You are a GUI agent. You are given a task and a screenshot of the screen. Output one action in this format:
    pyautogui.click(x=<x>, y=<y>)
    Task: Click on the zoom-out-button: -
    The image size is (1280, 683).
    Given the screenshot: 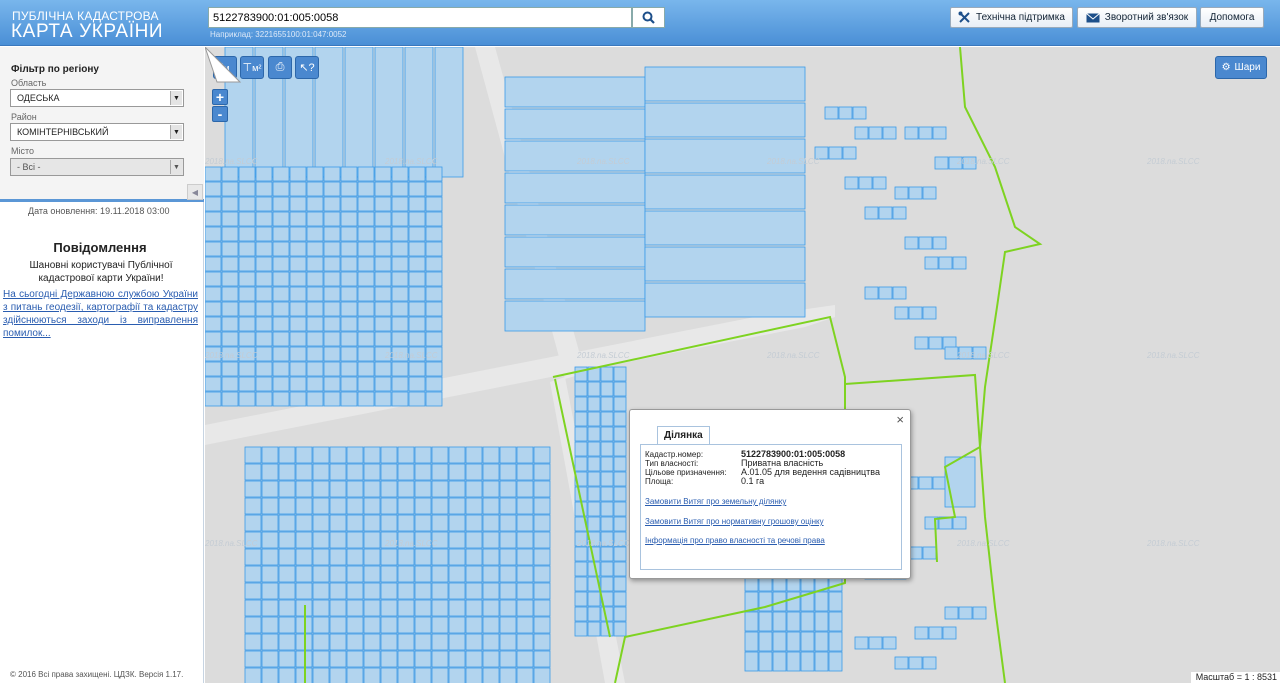 What is the action you would take?
    pyautogui.click(x=220, y=114)
    